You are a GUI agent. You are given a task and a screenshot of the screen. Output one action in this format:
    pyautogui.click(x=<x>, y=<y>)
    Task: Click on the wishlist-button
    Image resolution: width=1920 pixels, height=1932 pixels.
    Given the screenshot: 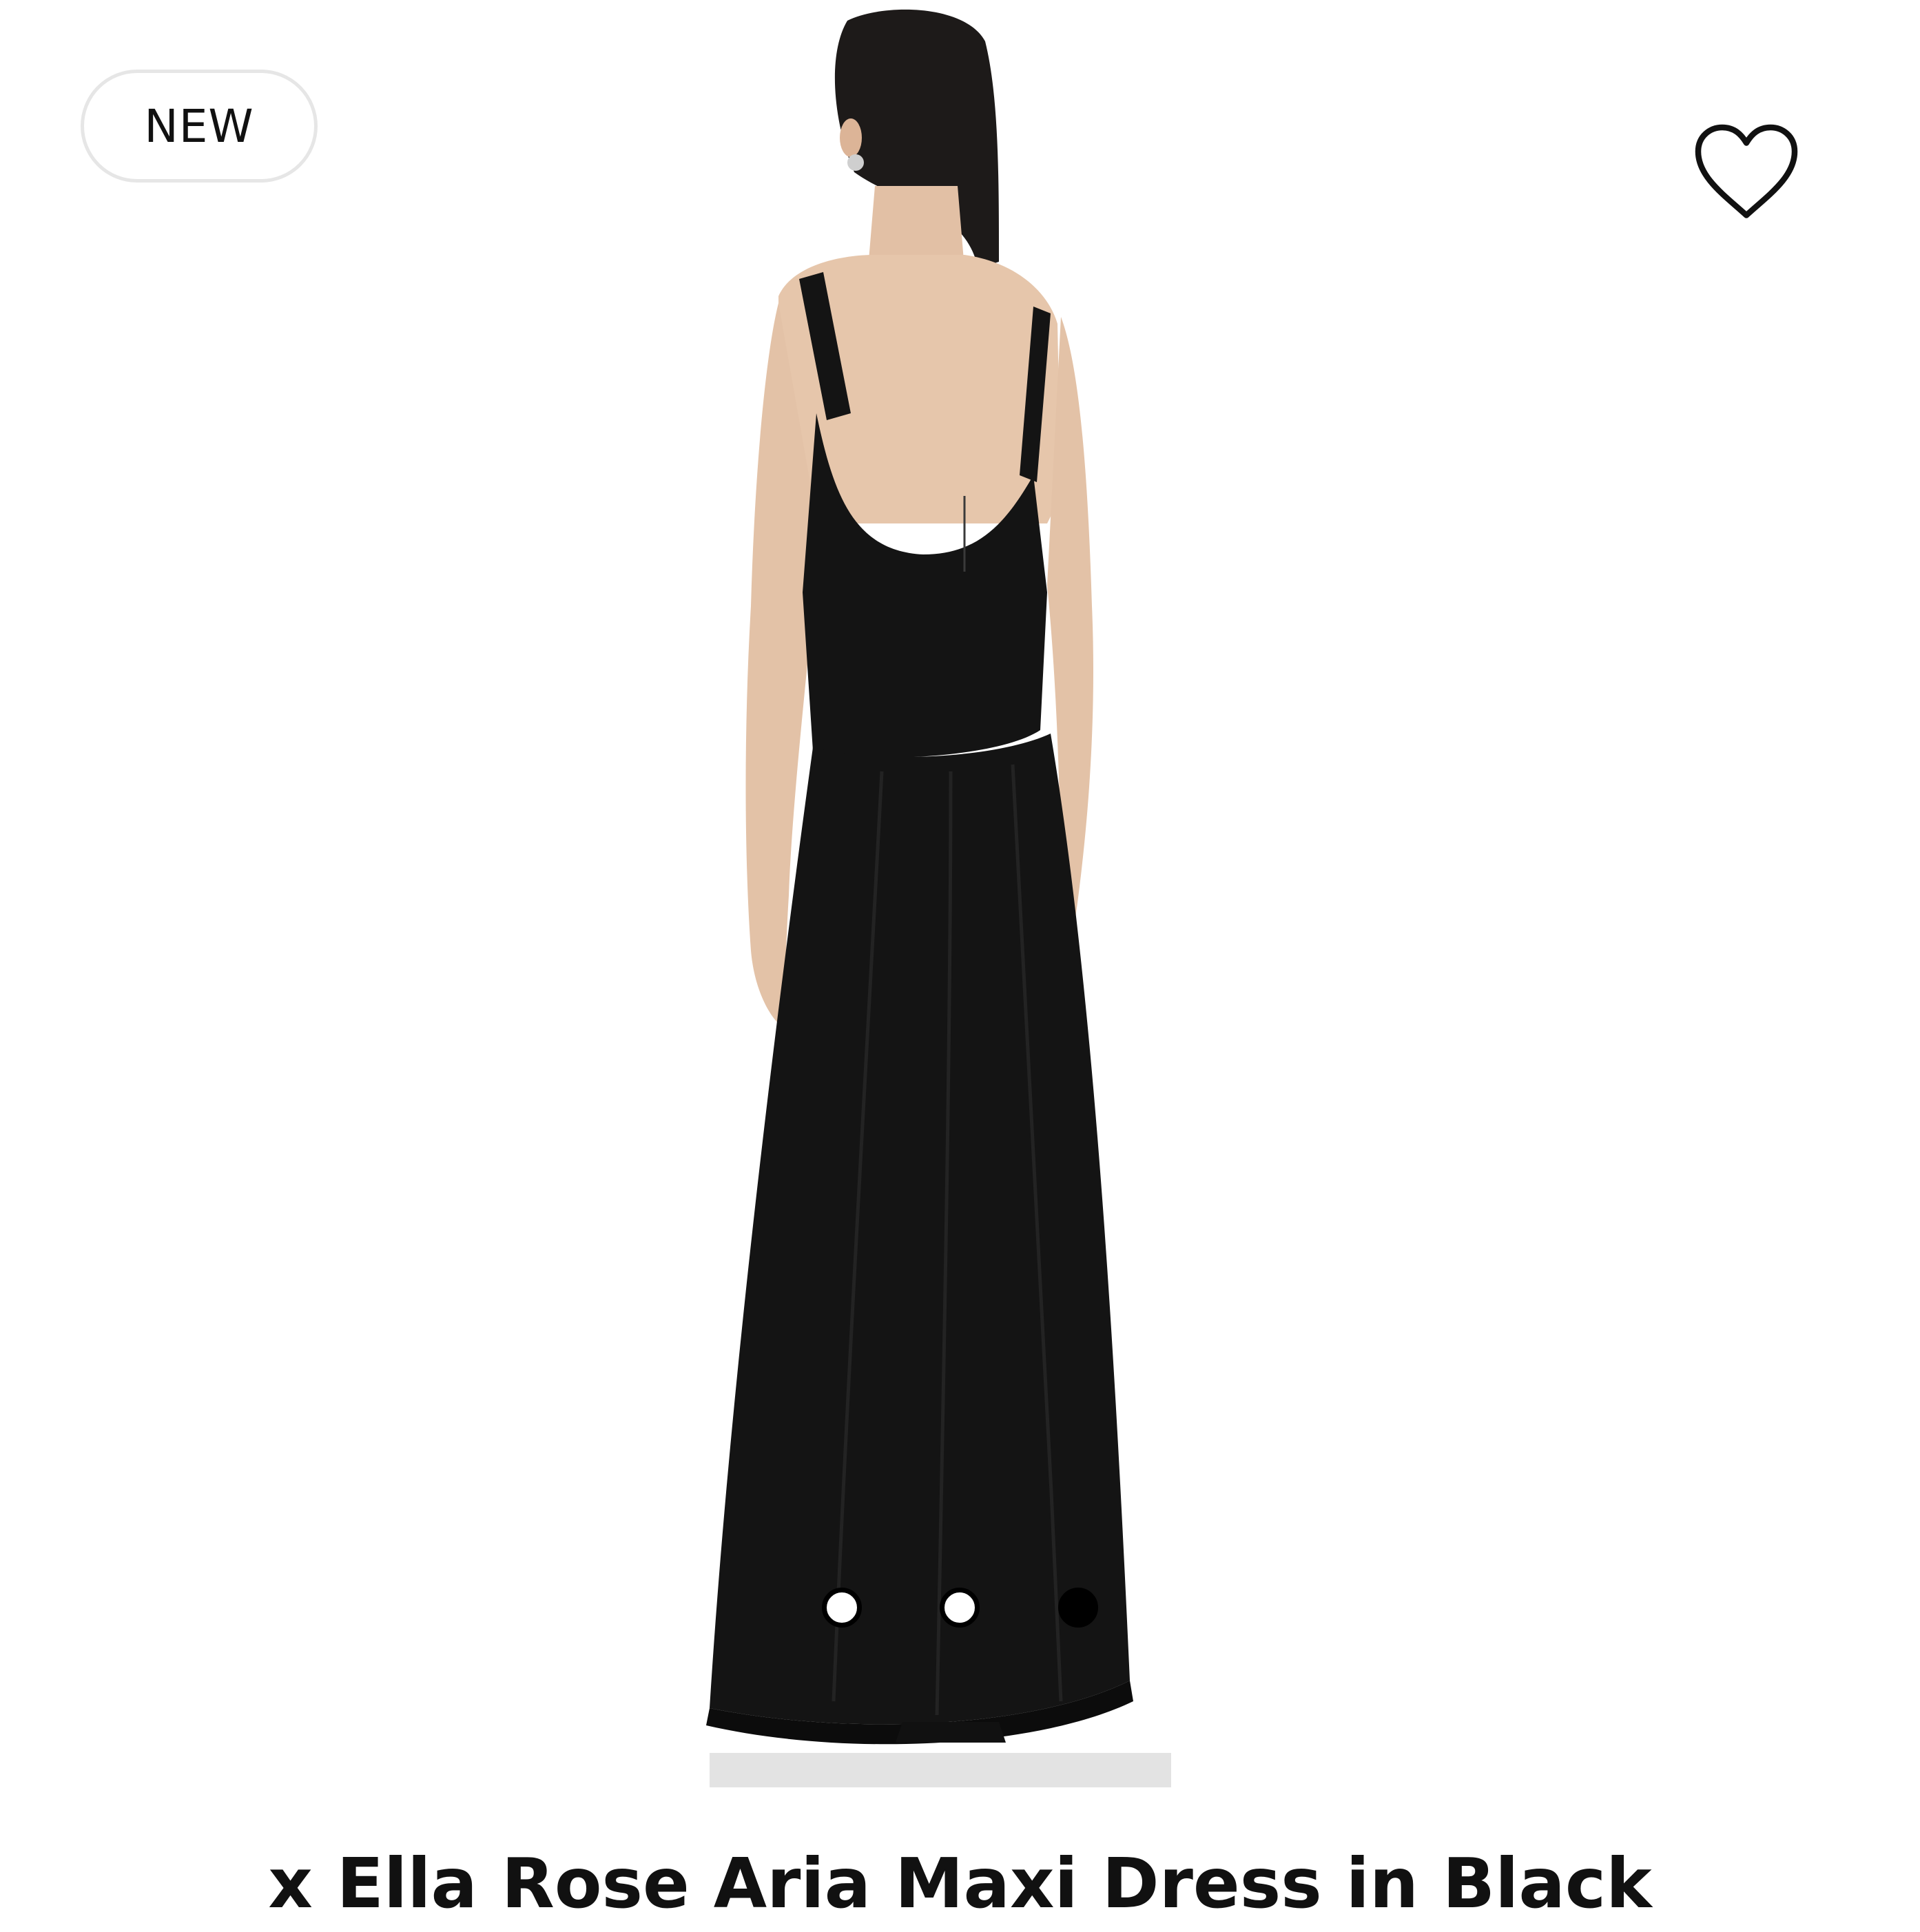 What is the action you would take?
    pyautogui.click(x=1747, y=172)
    